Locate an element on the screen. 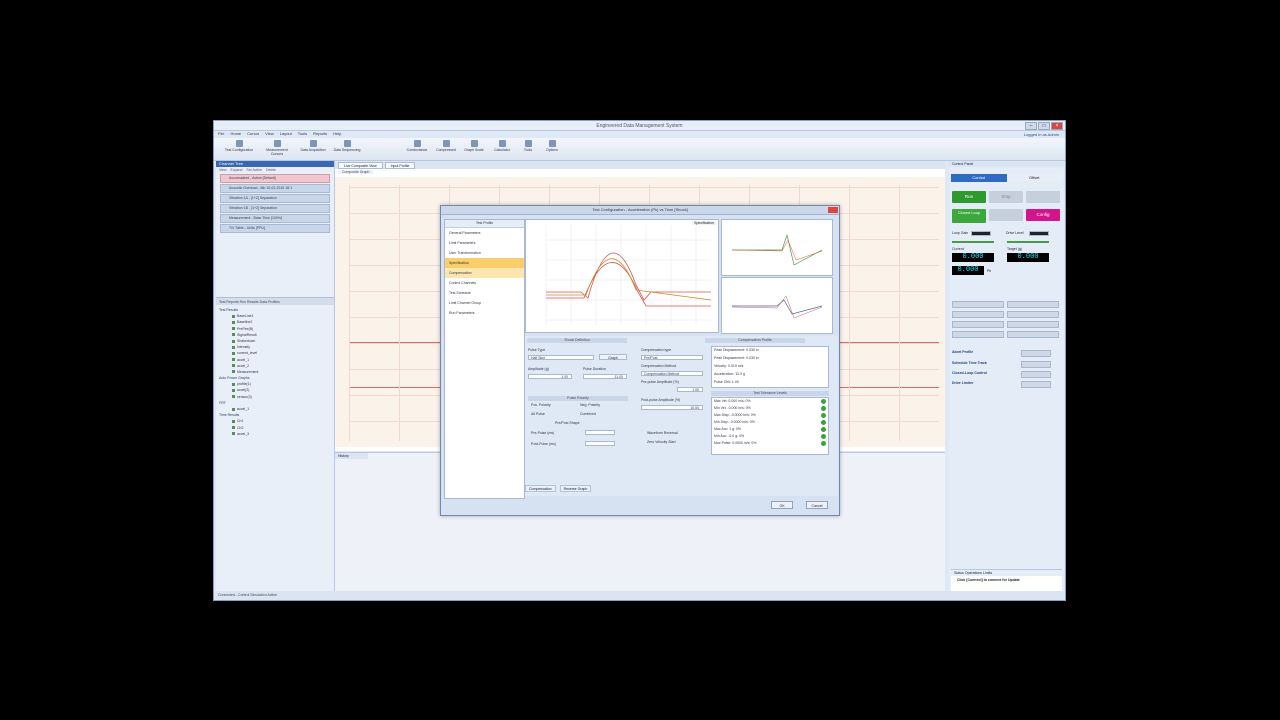 The width and height of the screenshot is (1280, 720). dialog-nav-item: Test Schedule is located at coordinates (484, 293).